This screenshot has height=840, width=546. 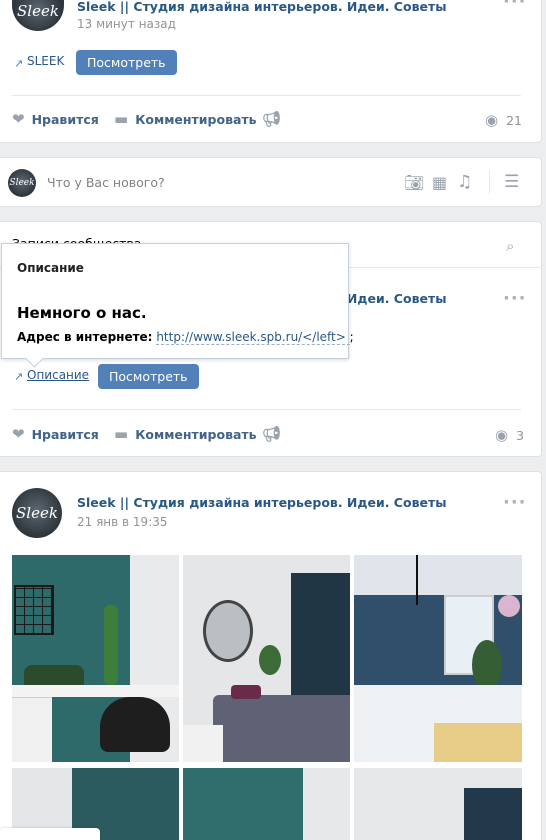 What do you see at coordinates (414, 182) in the screenshot?
I see `camera-icon: 📷︎` at bounding box center [414, 182].